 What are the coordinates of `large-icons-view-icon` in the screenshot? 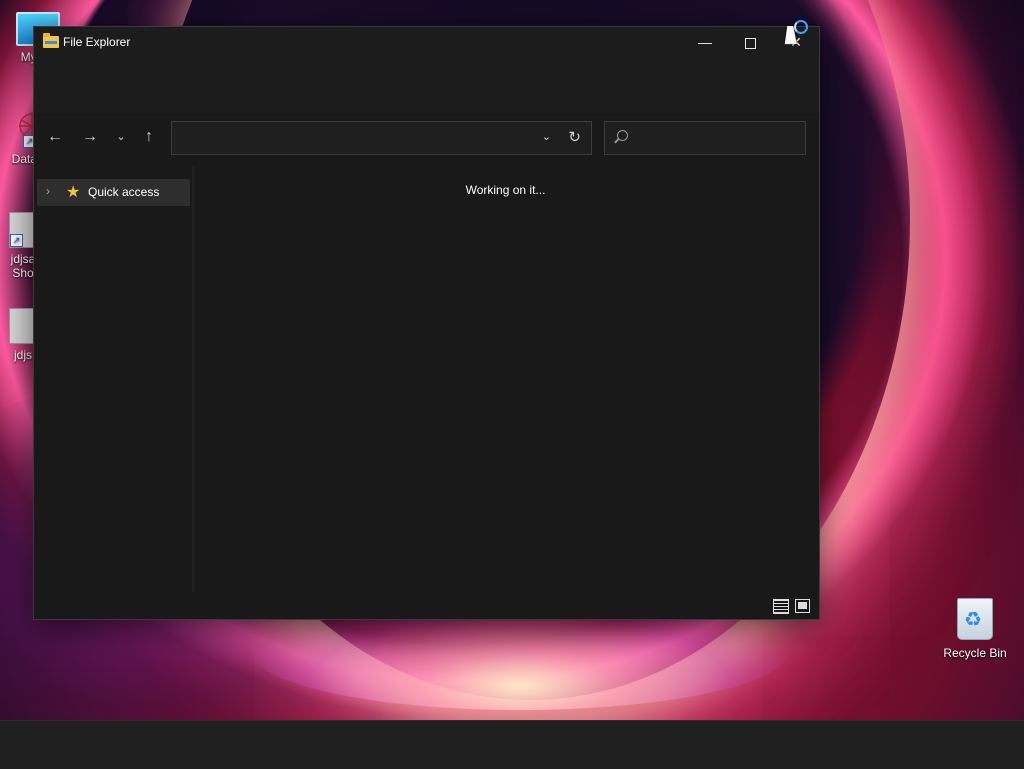 It's located at (802, 606).